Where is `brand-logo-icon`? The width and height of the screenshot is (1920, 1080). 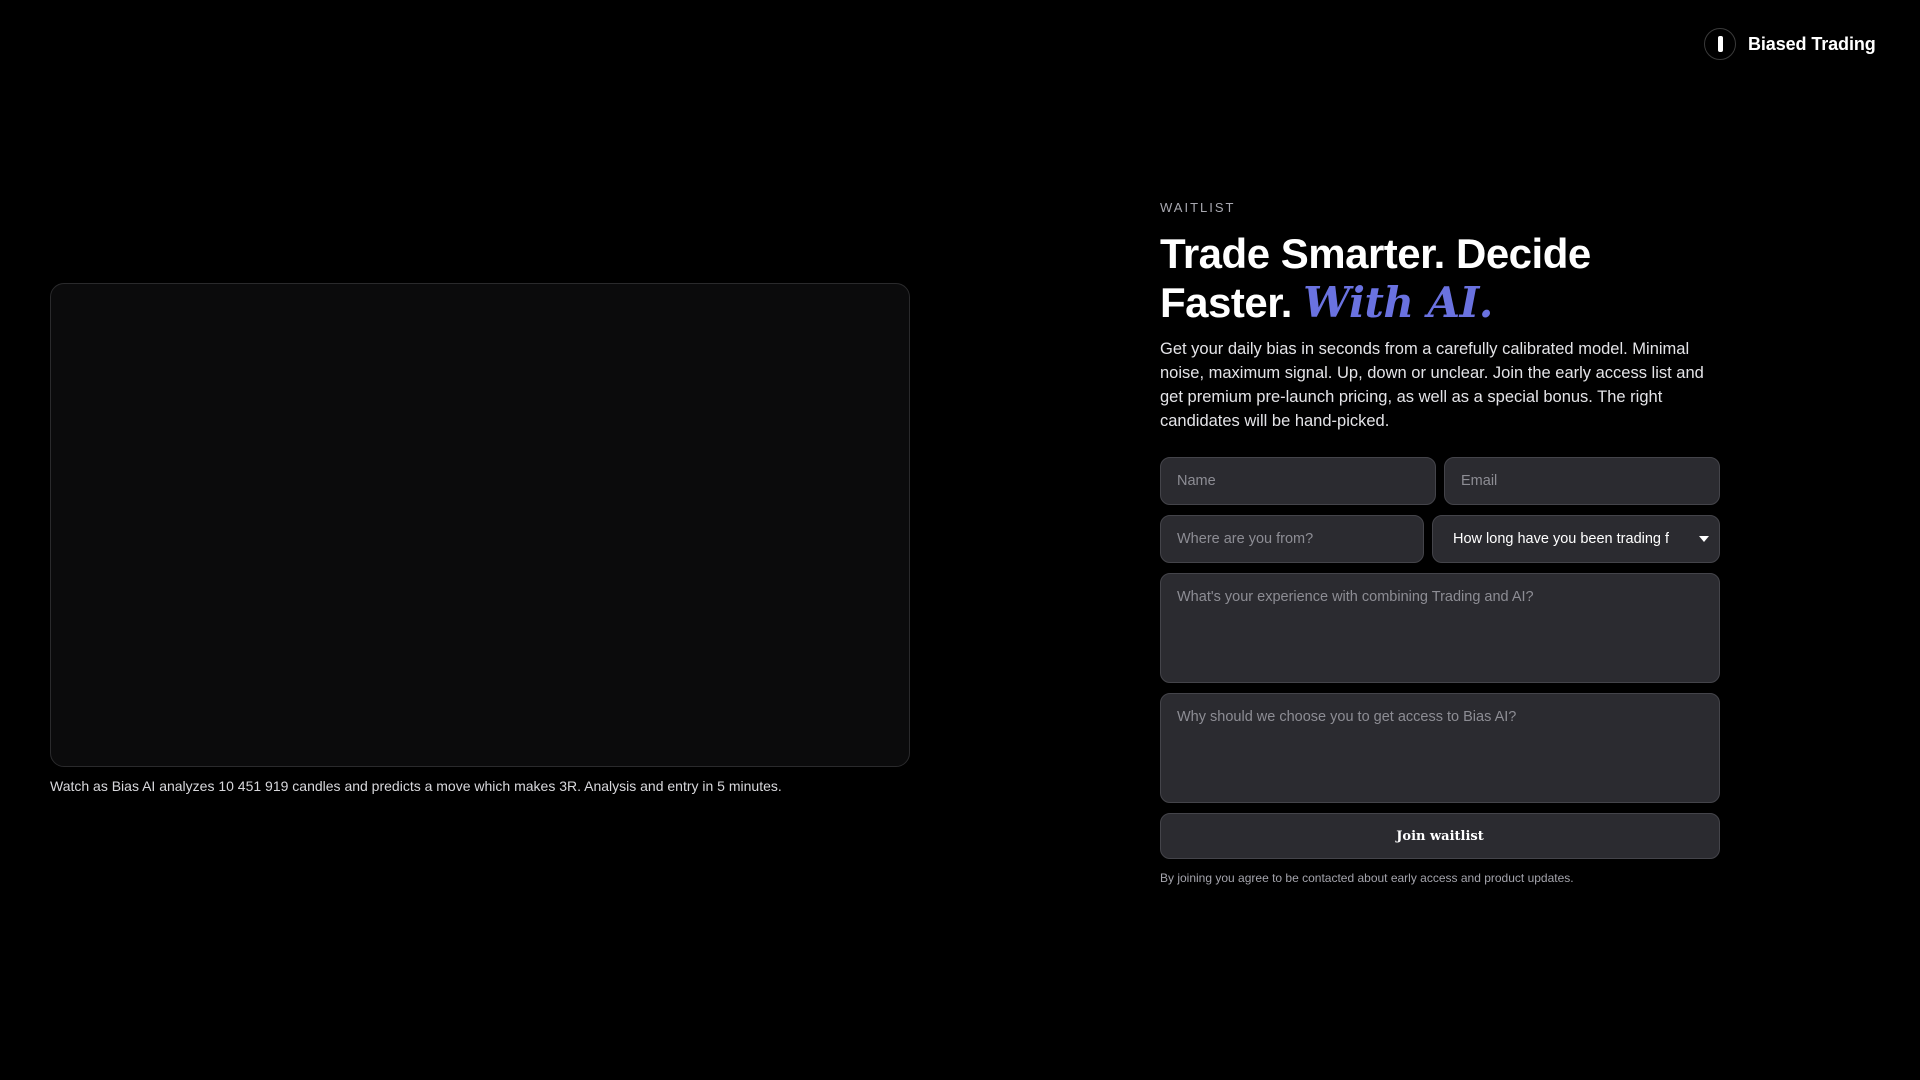
brand-logo-icon is located at coordinates (1720, 44).